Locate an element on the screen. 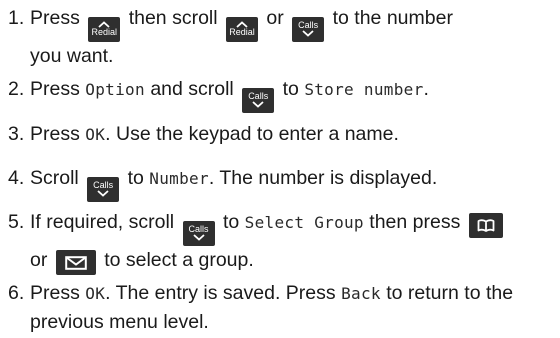 The width and height of the screenshot is (560, 338). display-text: Select Group is located at coordinates (304, 222).